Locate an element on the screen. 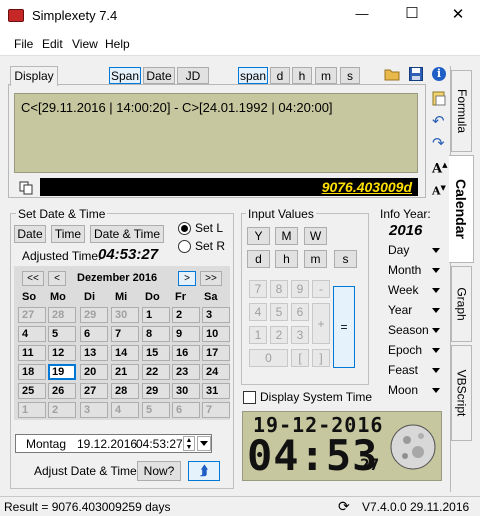 This screenshot has width=480, height=516. key-equals: = is located at coordinates (344, 327).